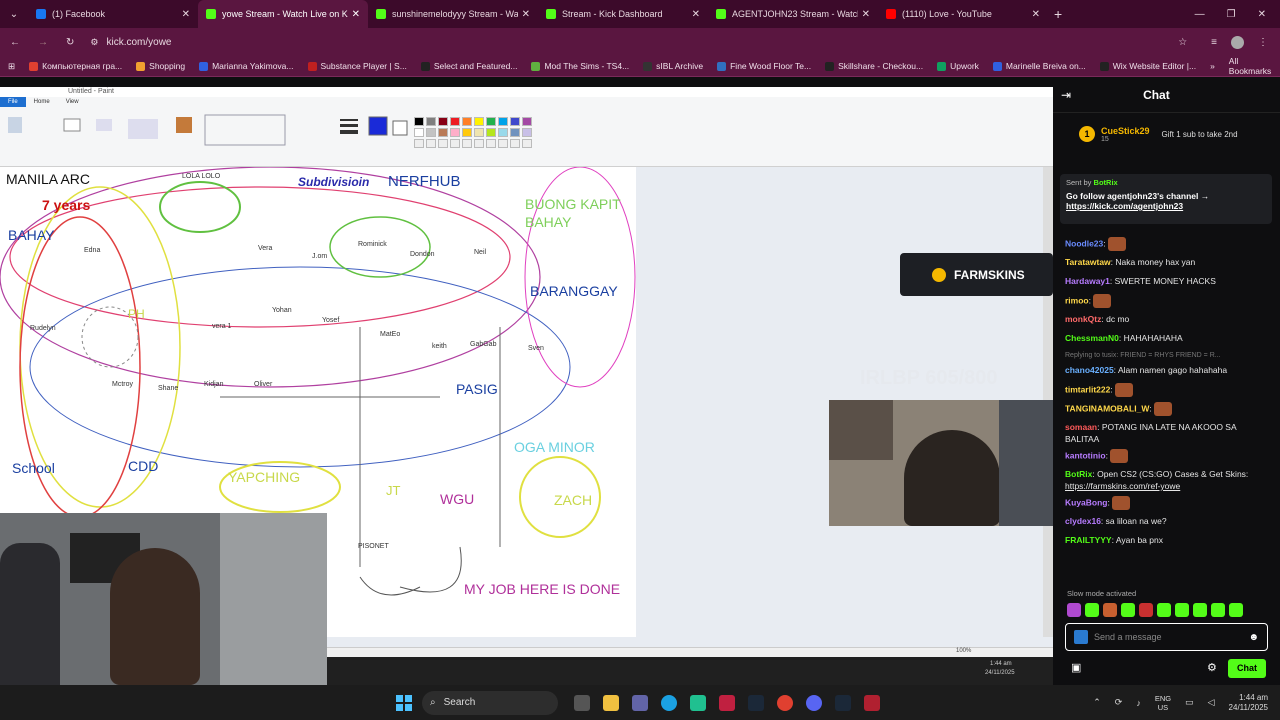 The height and width of the screenshot is (720, 1280). Describe the element at coordinates (11, 66) in the screenshot. I see `apps-grid-icon: ⊞` at that location.